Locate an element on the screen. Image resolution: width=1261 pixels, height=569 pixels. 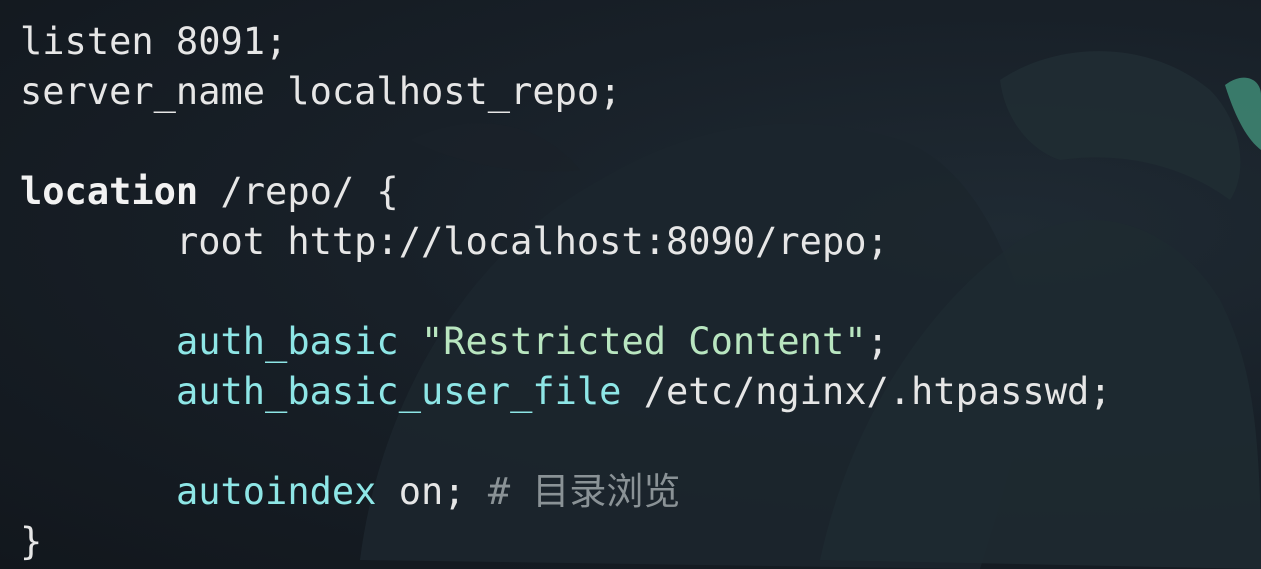
directory-browsing-comment: # 目录浏览 is located at coordinates (584, 491).